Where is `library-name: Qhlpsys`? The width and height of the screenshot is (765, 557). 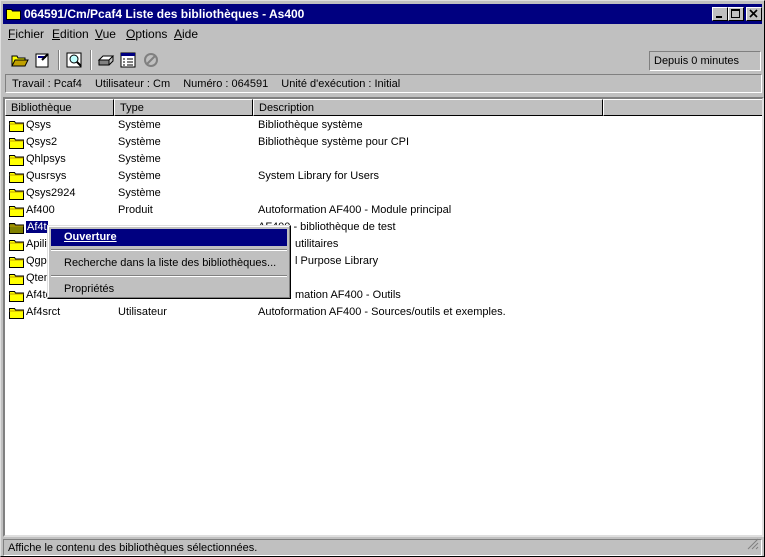 library-name: Qhlpsys is located at coordinates (46, 159).